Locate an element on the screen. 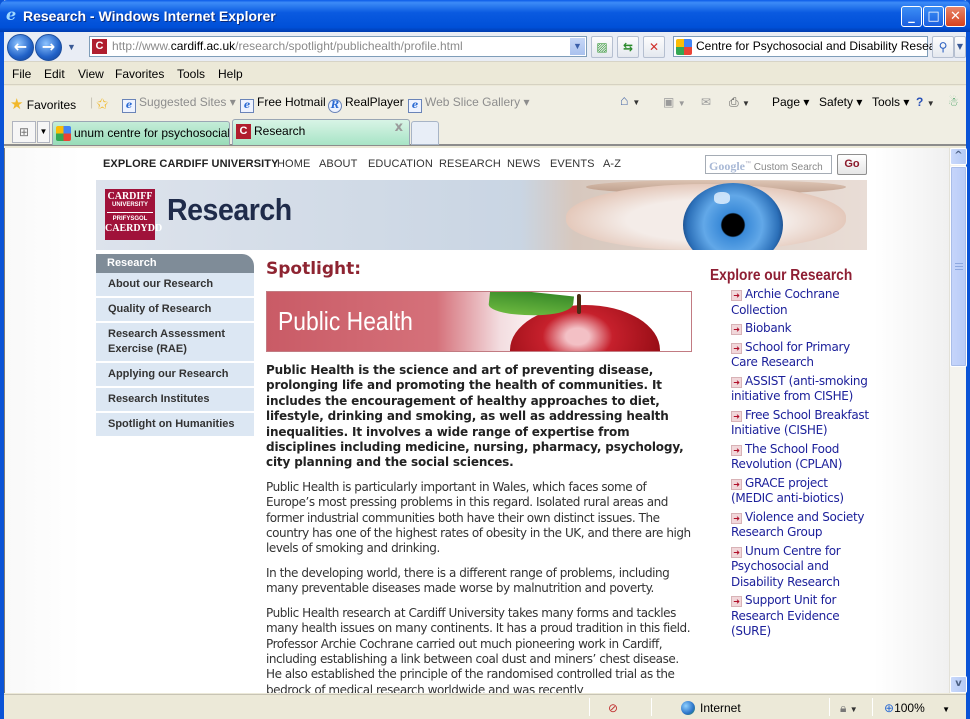 The height and width of the screenshot is (719, 970). explore-link: ➜ Violence and Society Research Group is located at coordinates (800, 525).